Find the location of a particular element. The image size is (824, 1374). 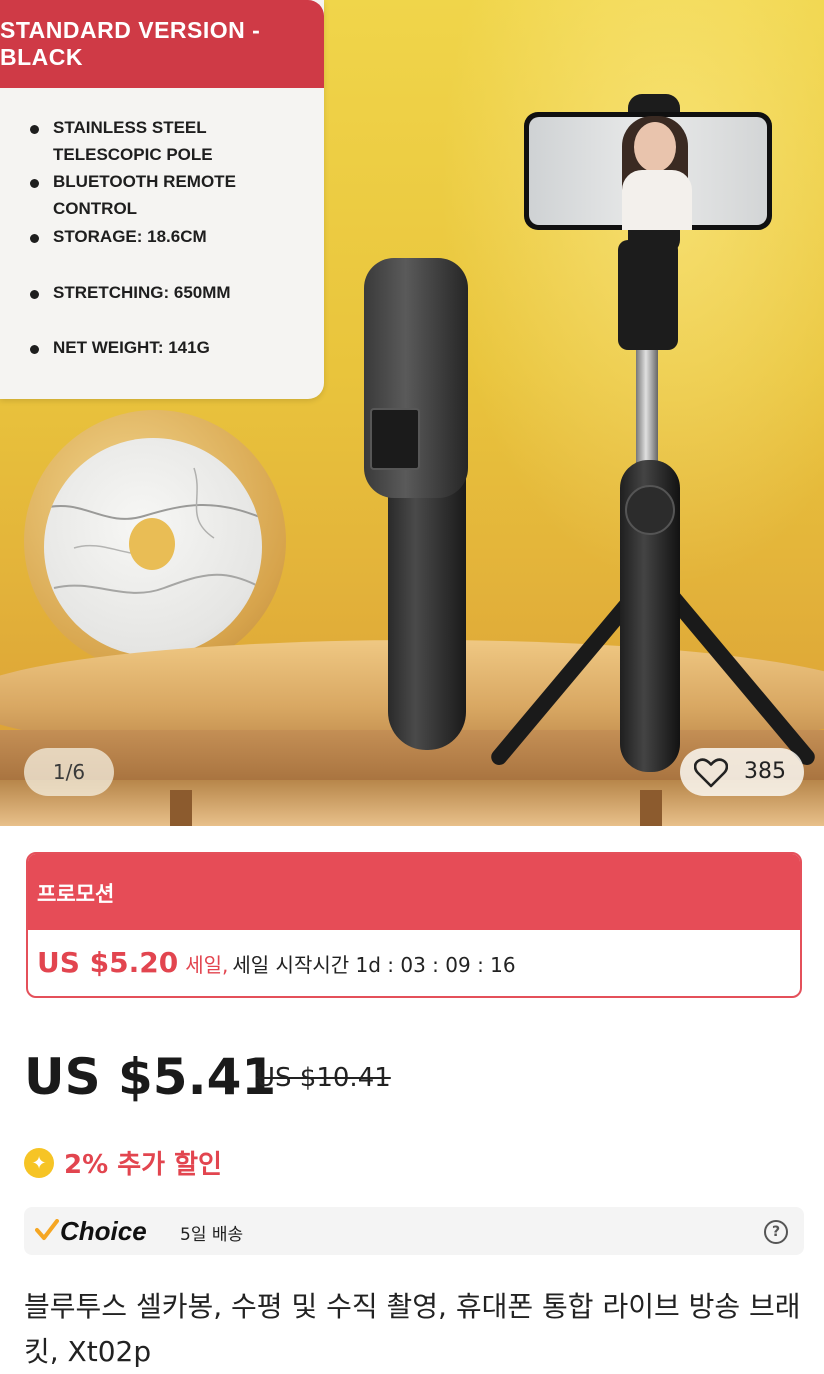

promotion-title: 프로모션 is located at coordinates (76, 894).